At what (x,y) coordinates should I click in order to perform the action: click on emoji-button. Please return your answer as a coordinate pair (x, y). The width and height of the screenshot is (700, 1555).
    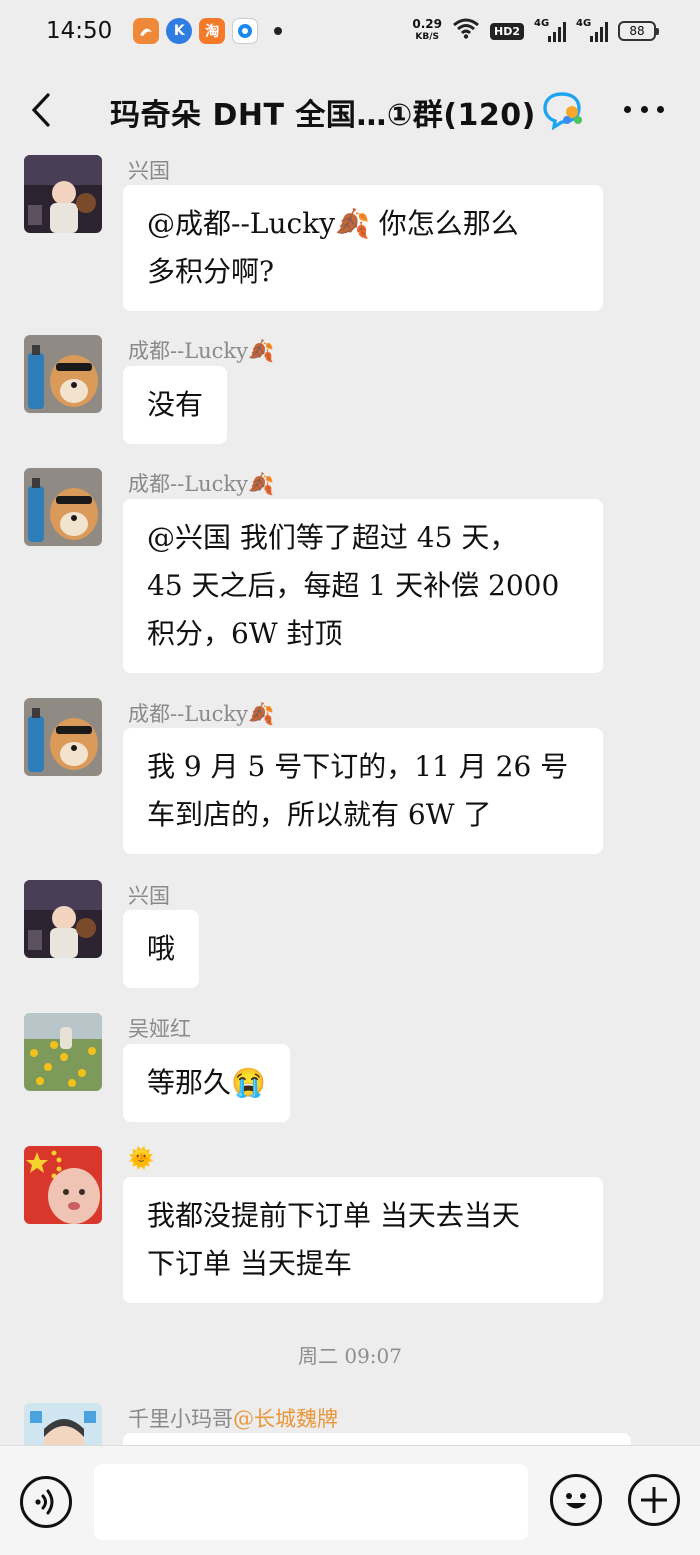
    Looking at the image, I should click on (576, 1500).